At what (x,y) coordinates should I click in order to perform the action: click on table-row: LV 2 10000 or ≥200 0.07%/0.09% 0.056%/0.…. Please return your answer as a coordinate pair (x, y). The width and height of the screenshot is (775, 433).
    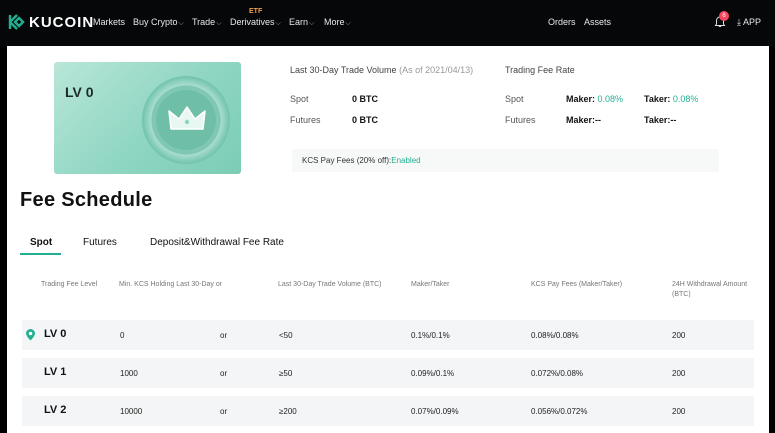
    Looking at the image, I should click on (388, 411).